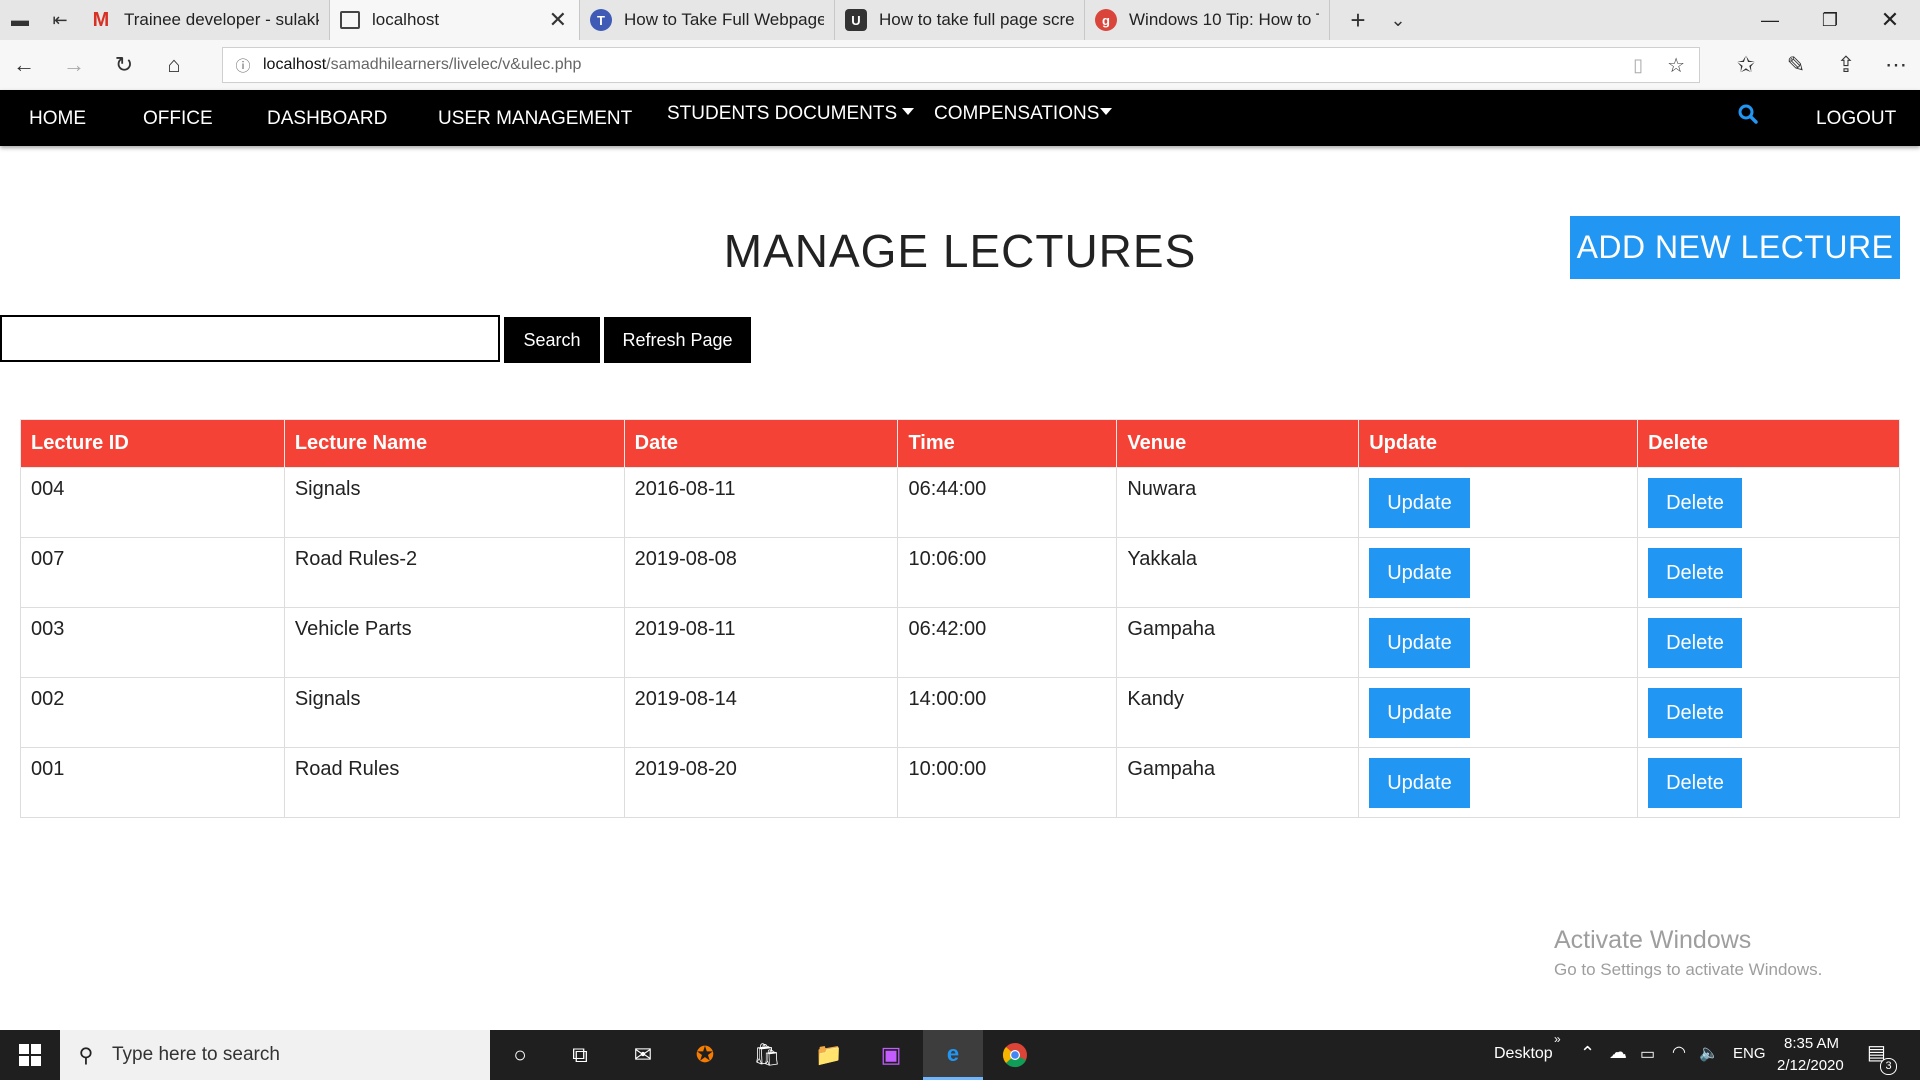 Image resolution: width=1920 pixels, height=1080 pixels. What do you see at coordinates (1709, 1053) in the screenshot?
I see `volume-icon: 🔈` at bounding box center [1709, 1053].